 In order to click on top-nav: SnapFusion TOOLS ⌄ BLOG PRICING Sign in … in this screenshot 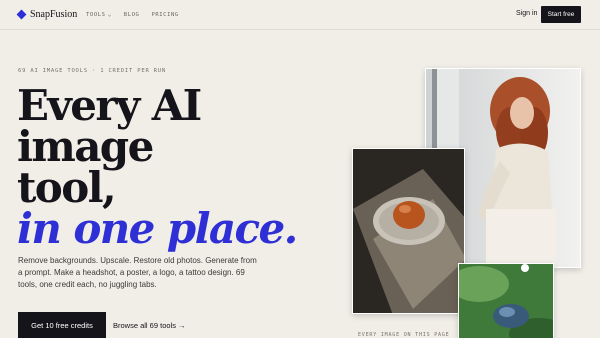, I will do `click(300, 15)`.